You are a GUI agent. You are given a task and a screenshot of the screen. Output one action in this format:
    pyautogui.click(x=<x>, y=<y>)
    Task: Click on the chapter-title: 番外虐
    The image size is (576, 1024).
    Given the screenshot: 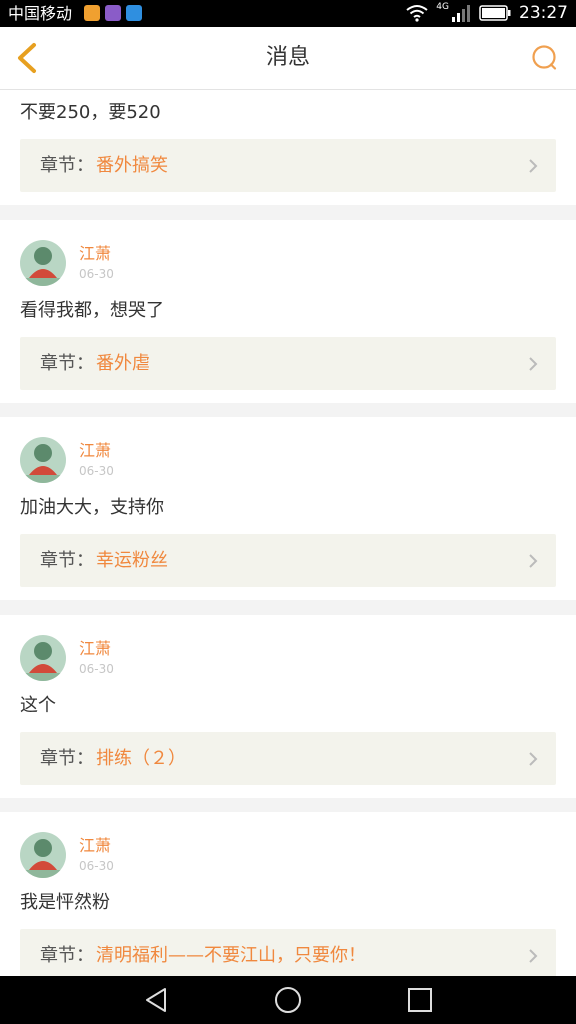 What is the action you would take?
    pyautogui.click(x=123, y=363)
    